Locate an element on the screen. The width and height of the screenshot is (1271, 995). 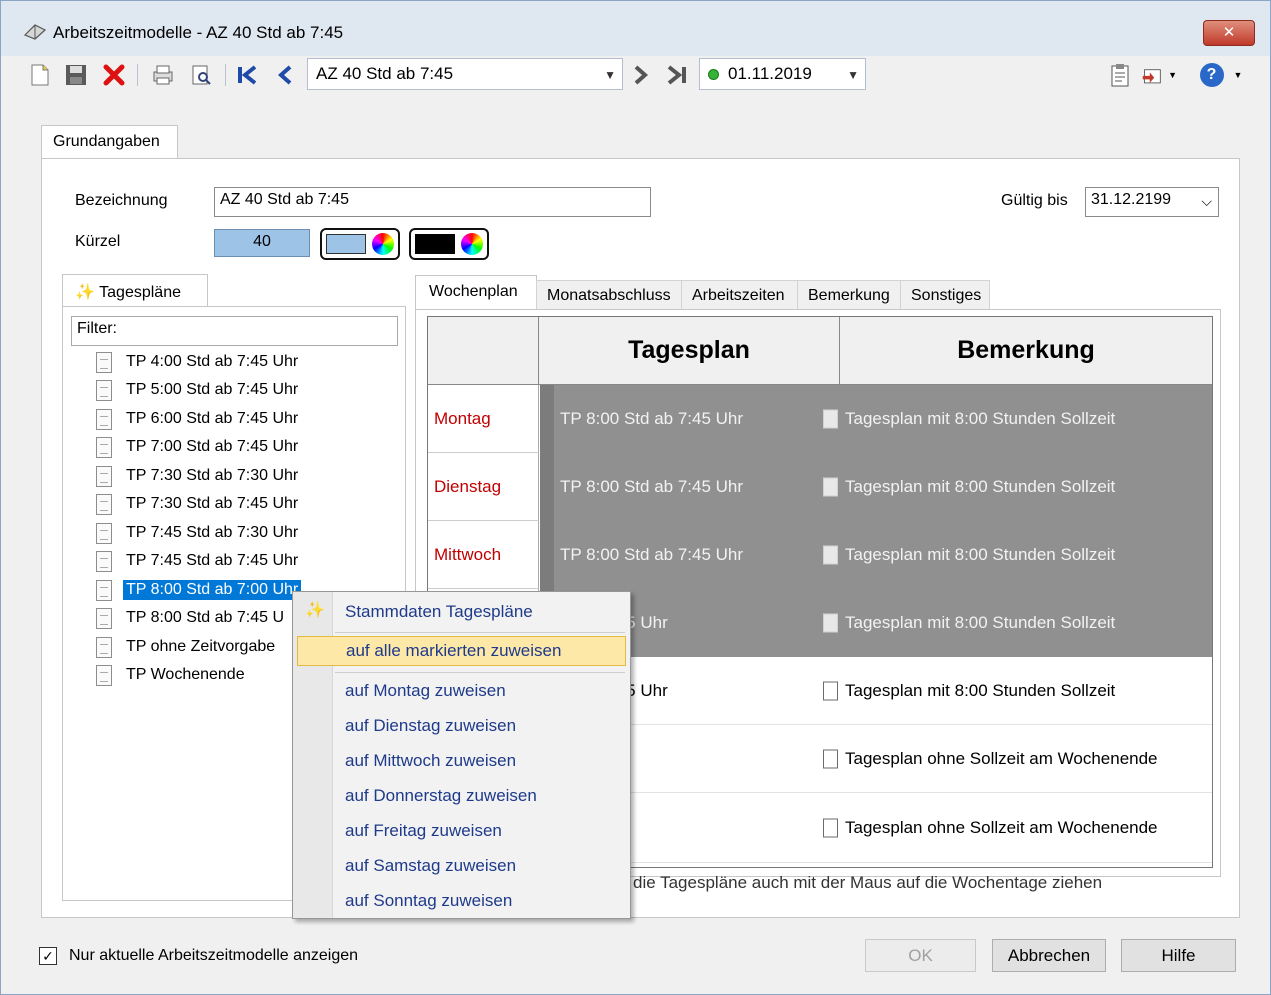
preview-icon is located at coordinates (201, 75).